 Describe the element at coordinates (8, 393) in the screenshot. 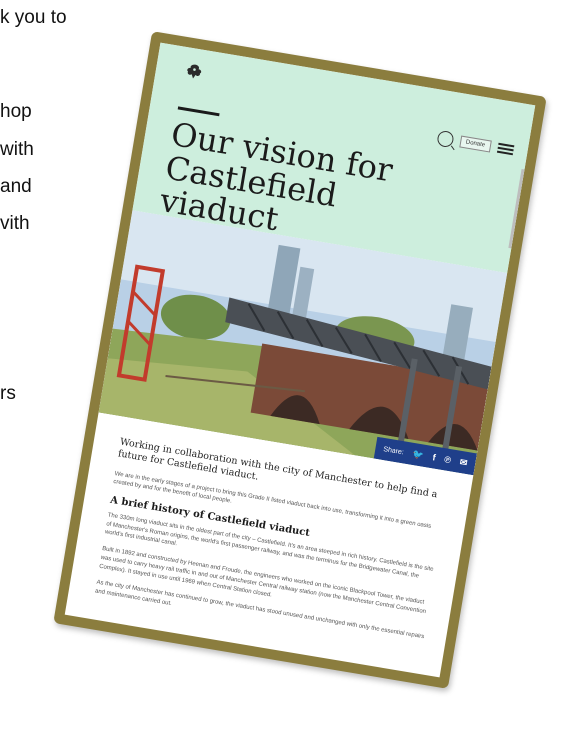

I see `slide-text-fragment: rs` at that location.